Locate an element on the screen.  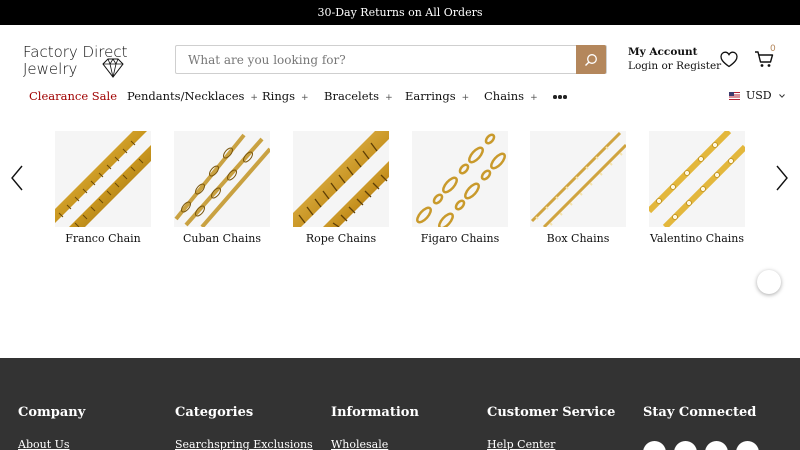
account-link: My Account Login or Register is located at coordinates (674, 59).